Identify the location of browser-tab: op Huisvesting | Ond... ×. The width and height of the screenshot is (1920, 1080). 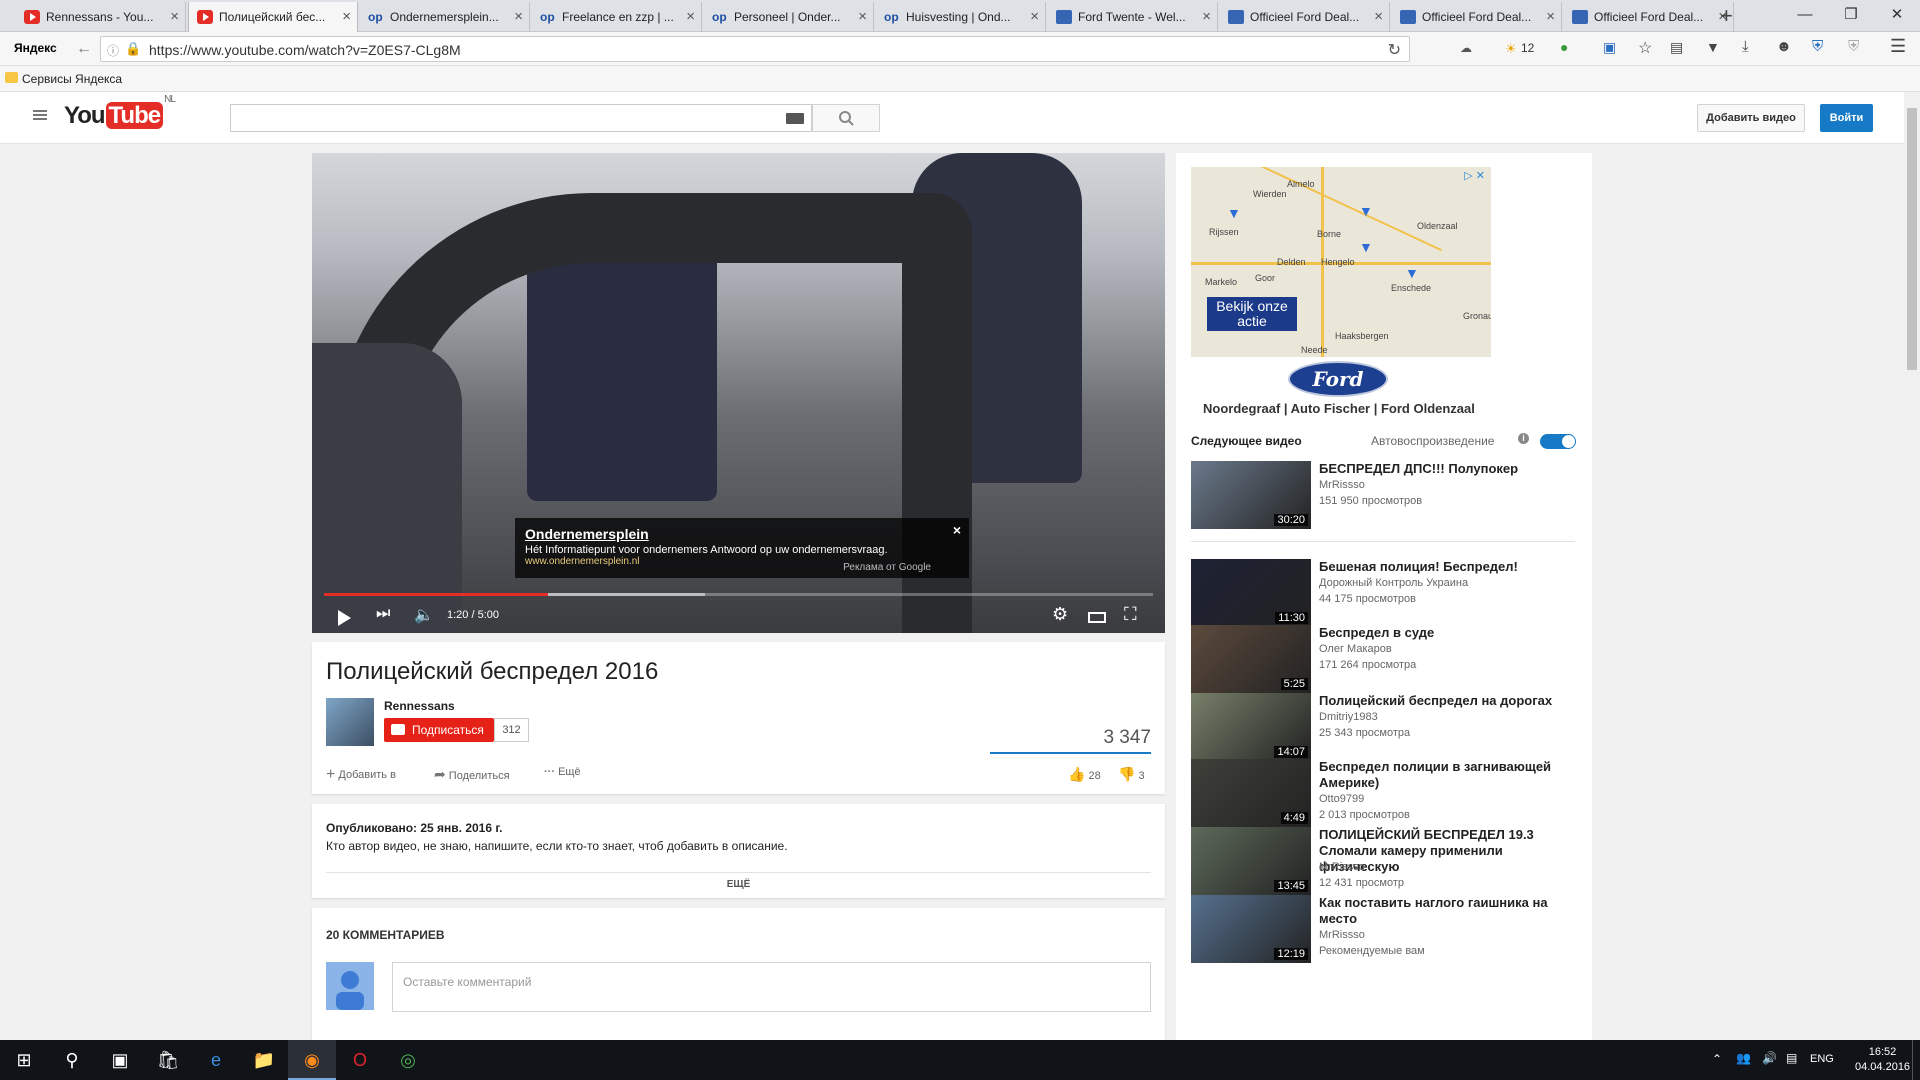
(961, 17).